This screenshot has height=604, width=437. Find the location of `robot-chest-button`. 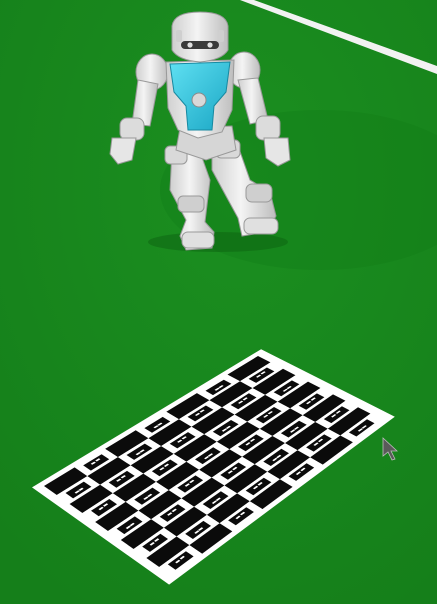

robot-chest-button is located at coordinates (199, 100).